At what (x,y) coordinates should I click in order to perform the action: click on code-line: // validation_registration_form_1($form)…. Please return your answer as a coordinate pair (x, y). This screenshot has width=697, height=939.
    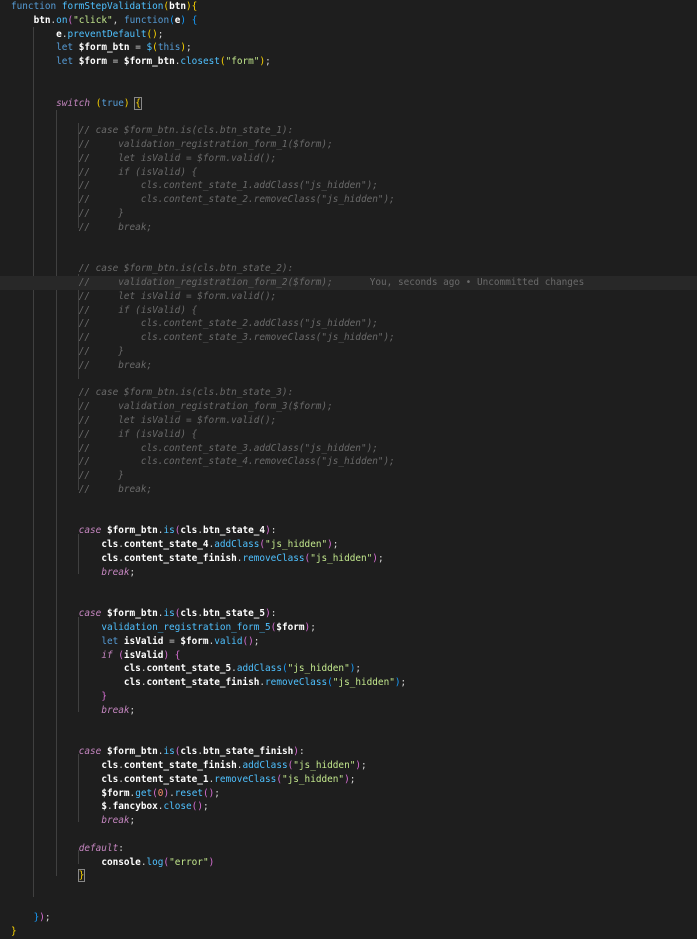
    Looking at the image, I should click on (348, 145).